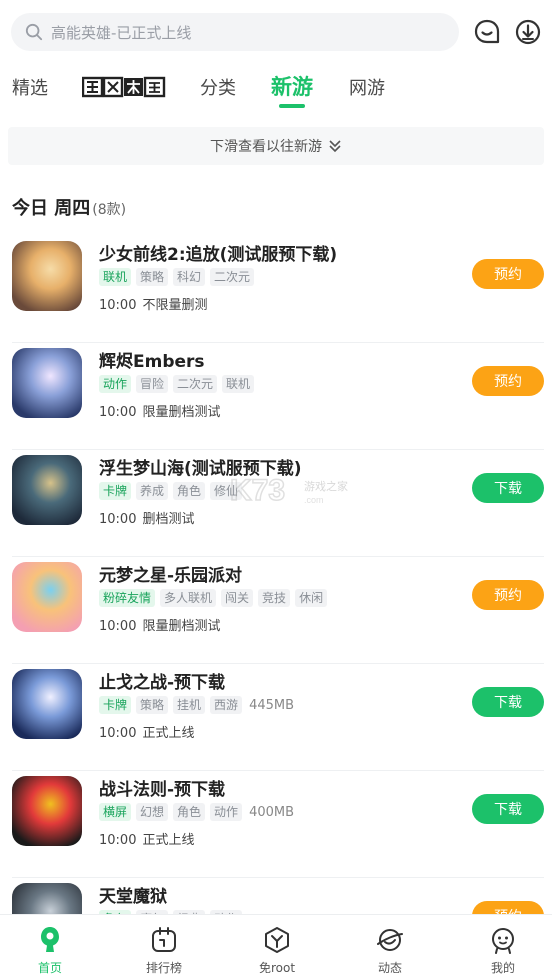 The image size is (552, 977). I want to click on game-meta: 10:00 正式上线, so click(146, 838).